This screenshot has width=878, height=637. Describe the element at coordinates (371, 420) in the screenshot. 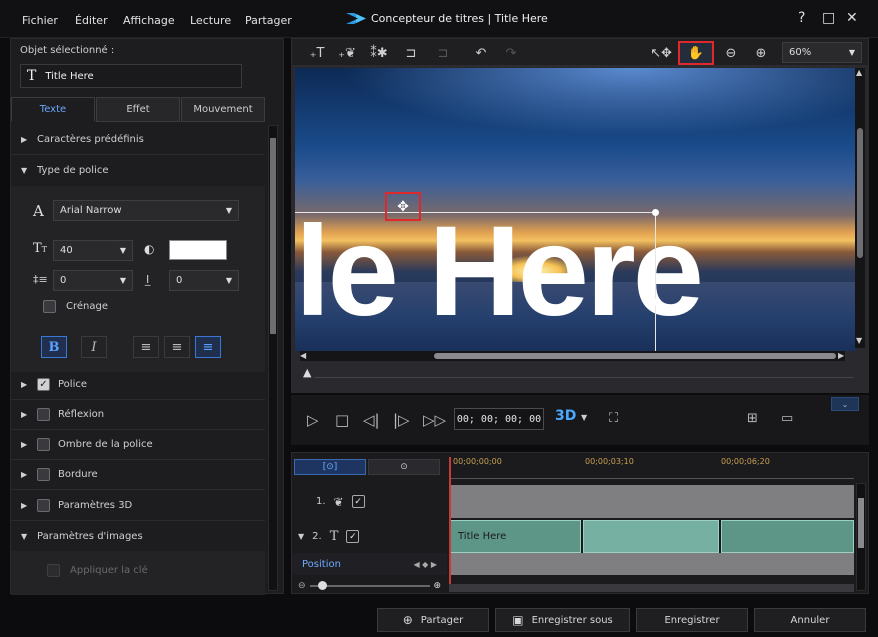

I see `previous-frame-icon: ◁|` at that location.